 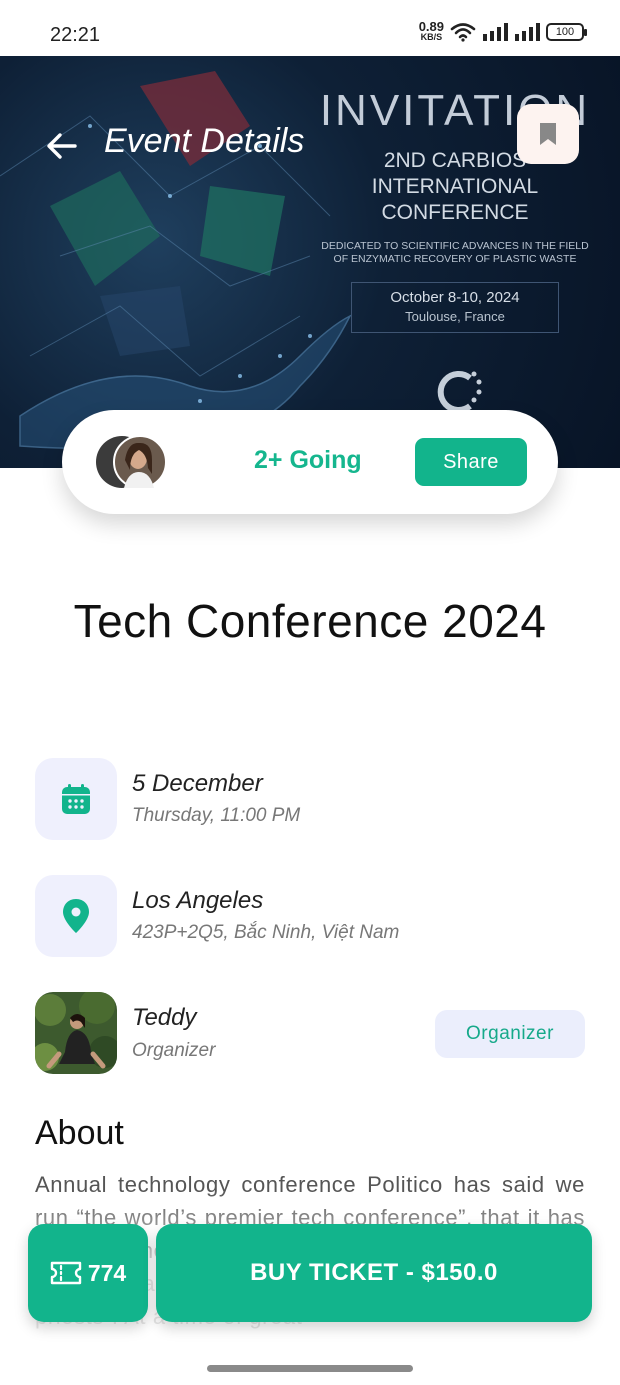 What do you see at coordinates (455, 297) in the screenshot?
I see `poster-date: October 8-10, 2024` at bounding box center [455, 297].